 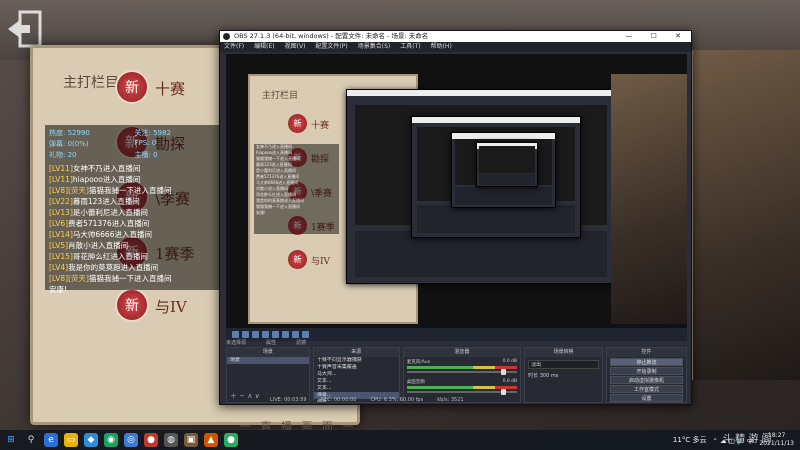 I want to click on taskbar-apps: ⊞ ⚲ e ▭ ◆ ◉ ◎ ● ◍ ▣ ▲ ●, so click(x=121, y=440).